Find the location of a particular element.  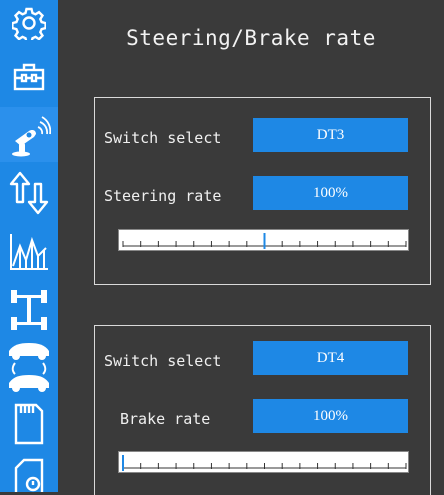

sidebar-item-curve is located at coordinates (29, 252).